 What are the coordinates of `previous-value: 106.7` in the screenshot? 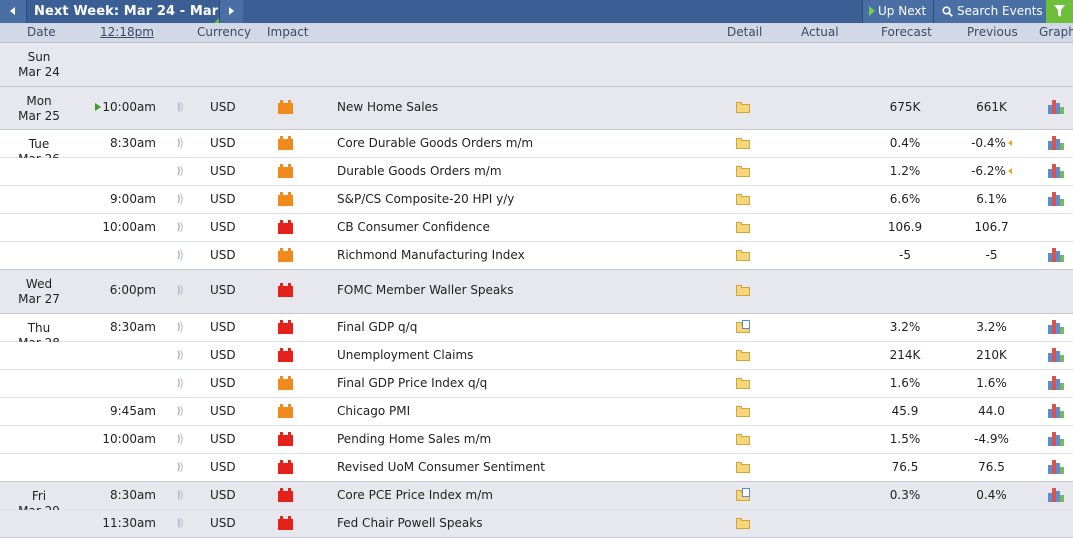 It's located at (991, 227).